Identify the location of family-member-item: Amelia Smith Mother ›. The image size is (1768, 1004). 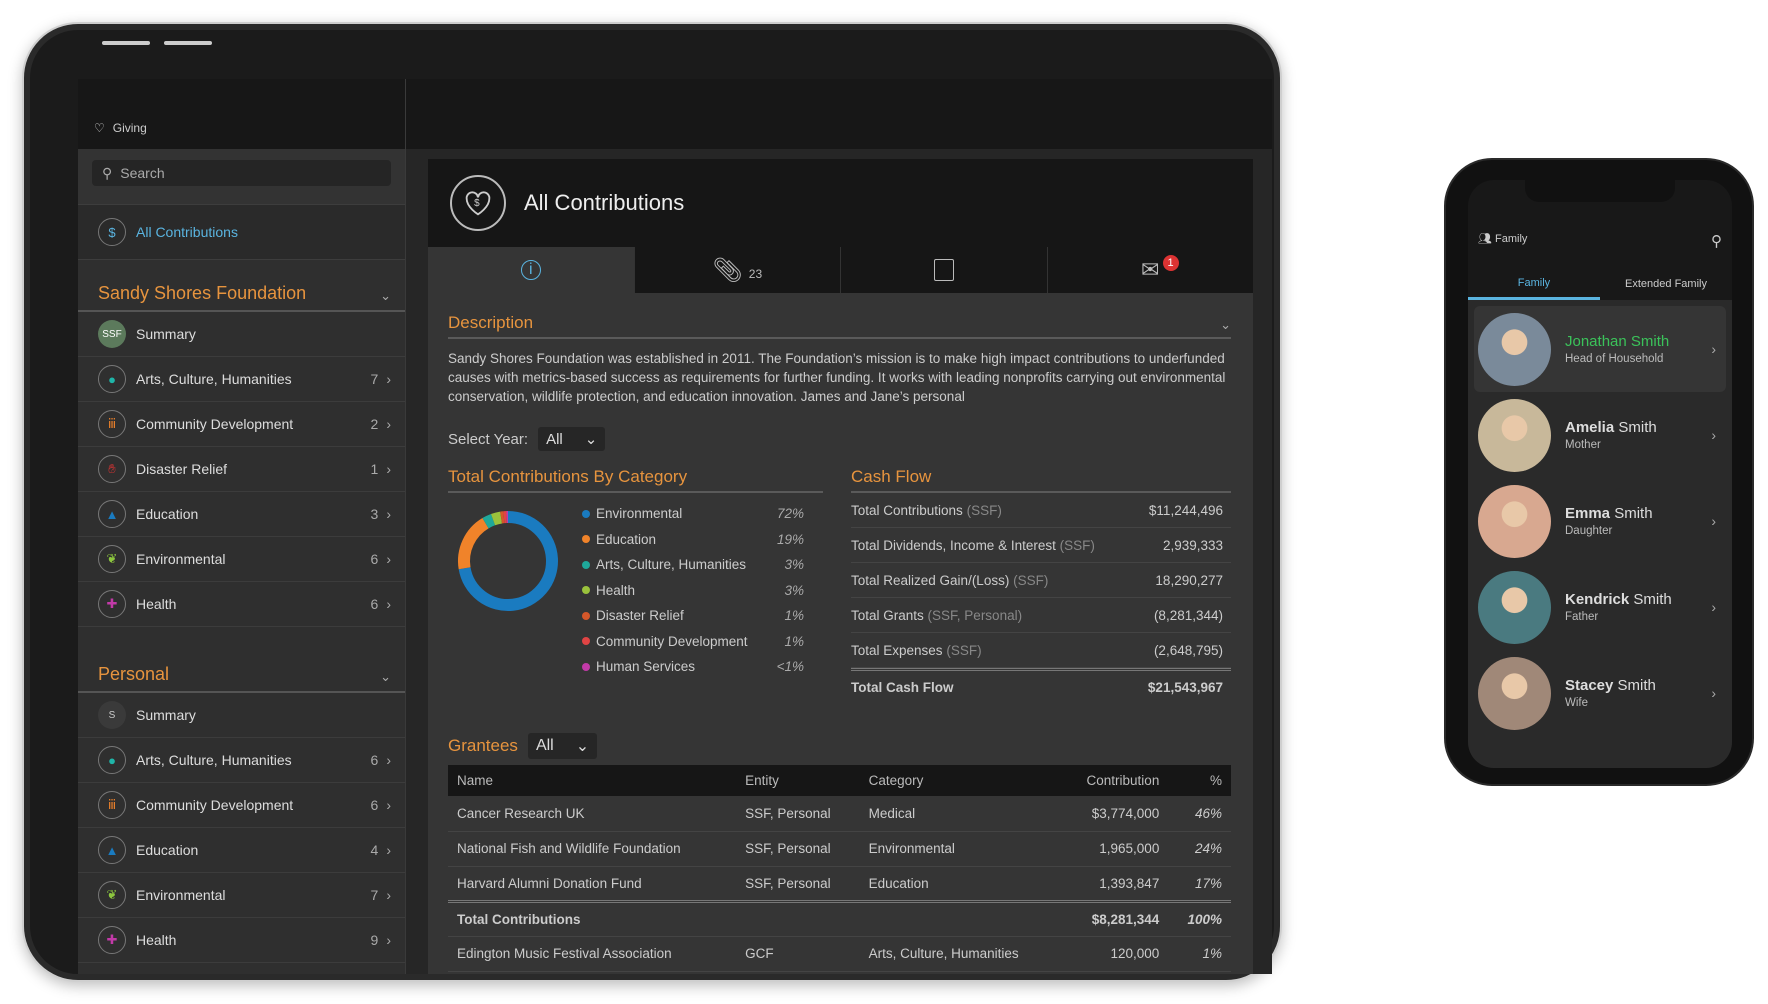
(1600, 435).